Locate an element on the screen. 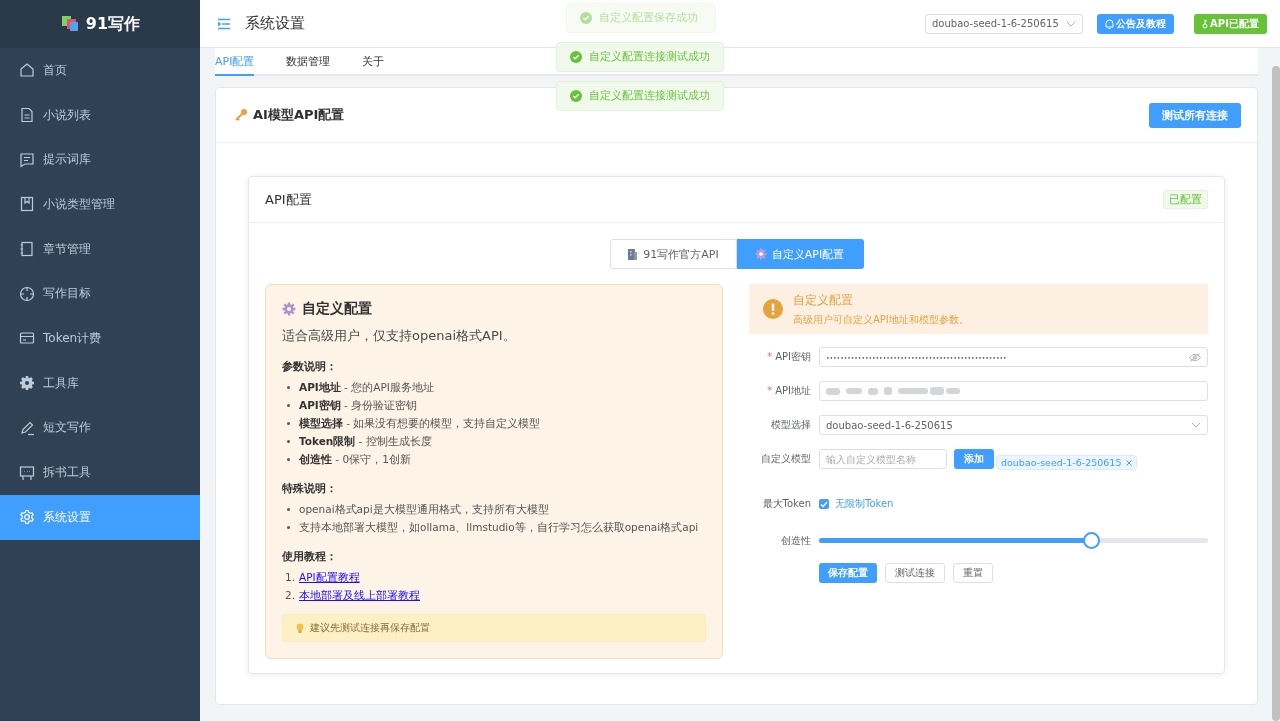 Image resolution: width=1280 pixels, height=721 pixels. field-label-text: API地址 is located at coordinates (793, 390).